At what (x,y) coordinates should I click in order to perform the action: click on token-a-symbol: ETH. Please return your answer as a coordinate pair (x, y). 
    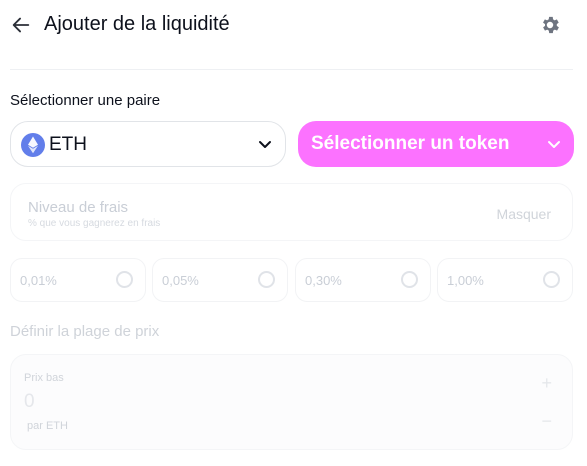
    Looking at the image, I should click on (68, 144).